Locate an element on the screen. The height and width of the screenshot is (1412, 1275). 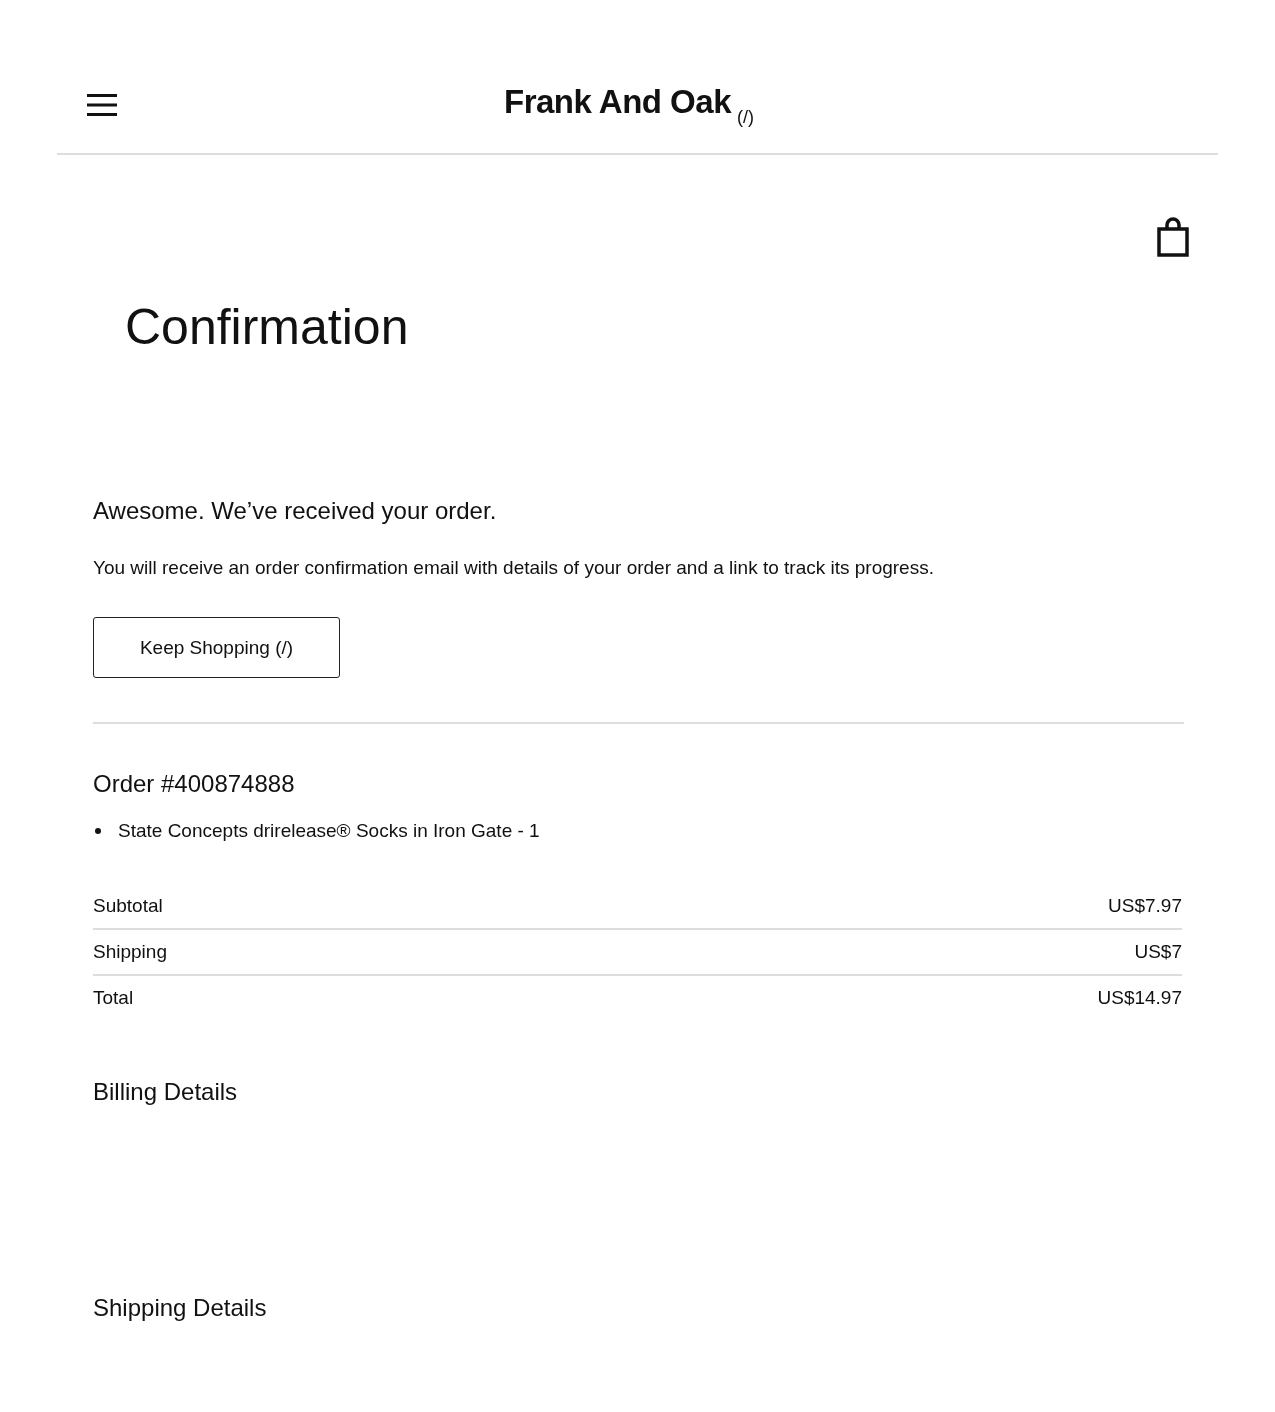
confirmation-message: You will receive an order confirmation email with details of your order and a link to track its progress. is located at coordinates (514, 568).